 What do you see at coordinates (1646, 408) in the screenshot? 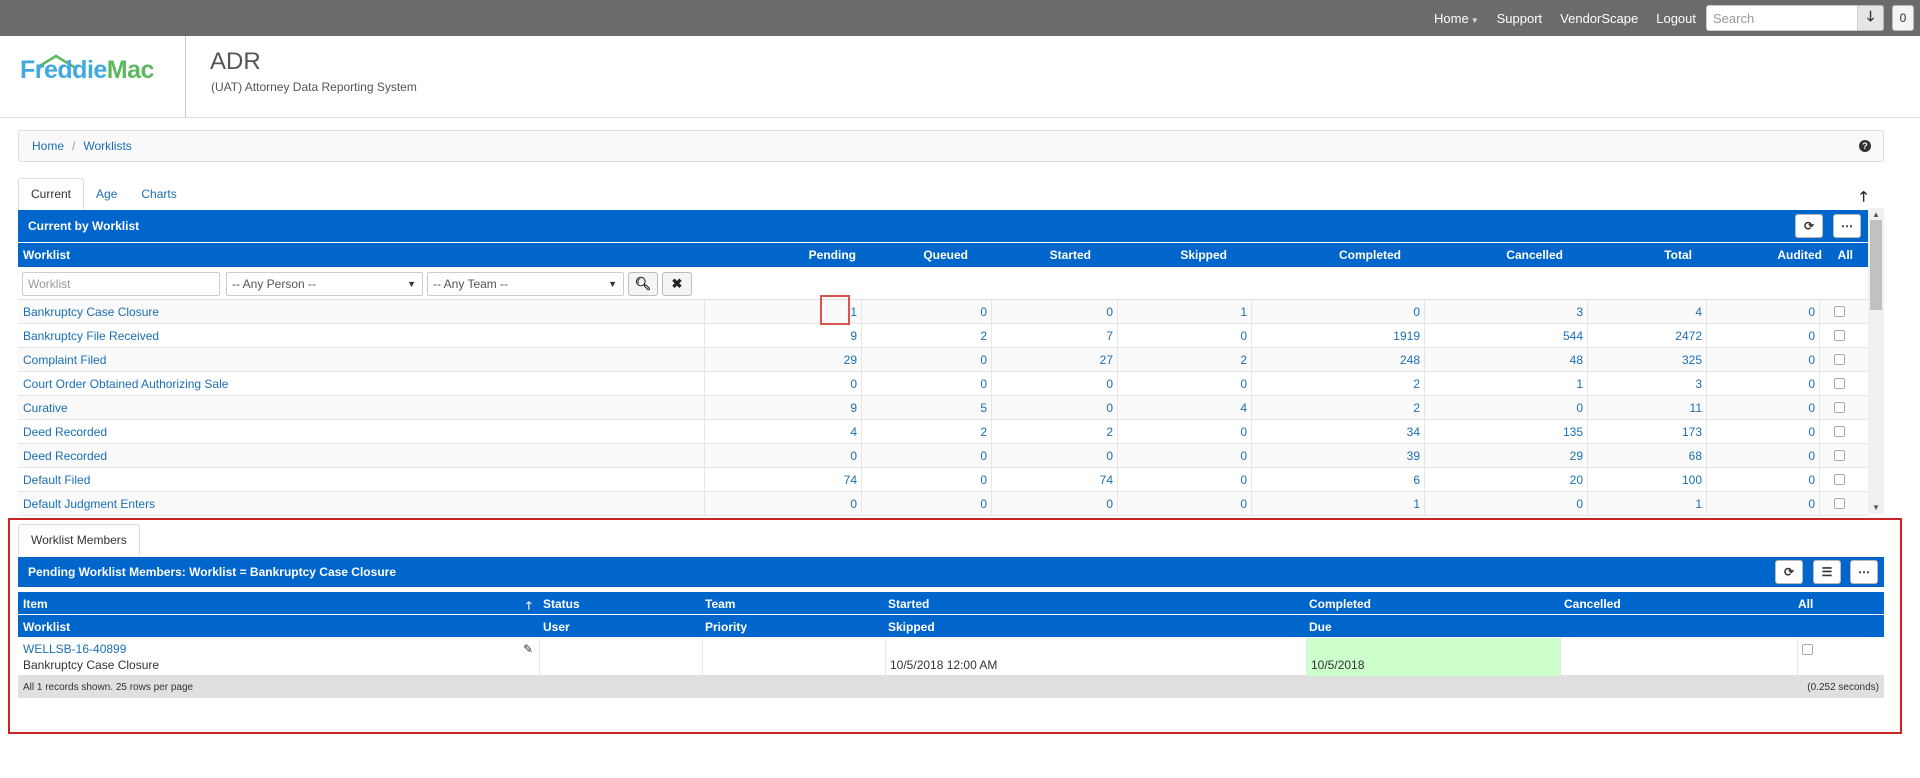
I see `worklist-total-count: 11` at bounding box center [1646, 408].